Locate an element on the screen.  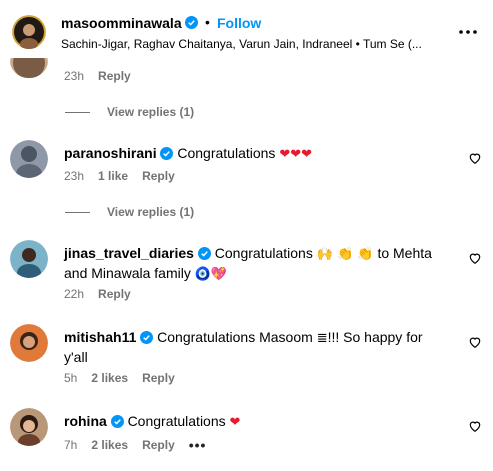
emoji: ❤ is located at coordinates (235, 422).